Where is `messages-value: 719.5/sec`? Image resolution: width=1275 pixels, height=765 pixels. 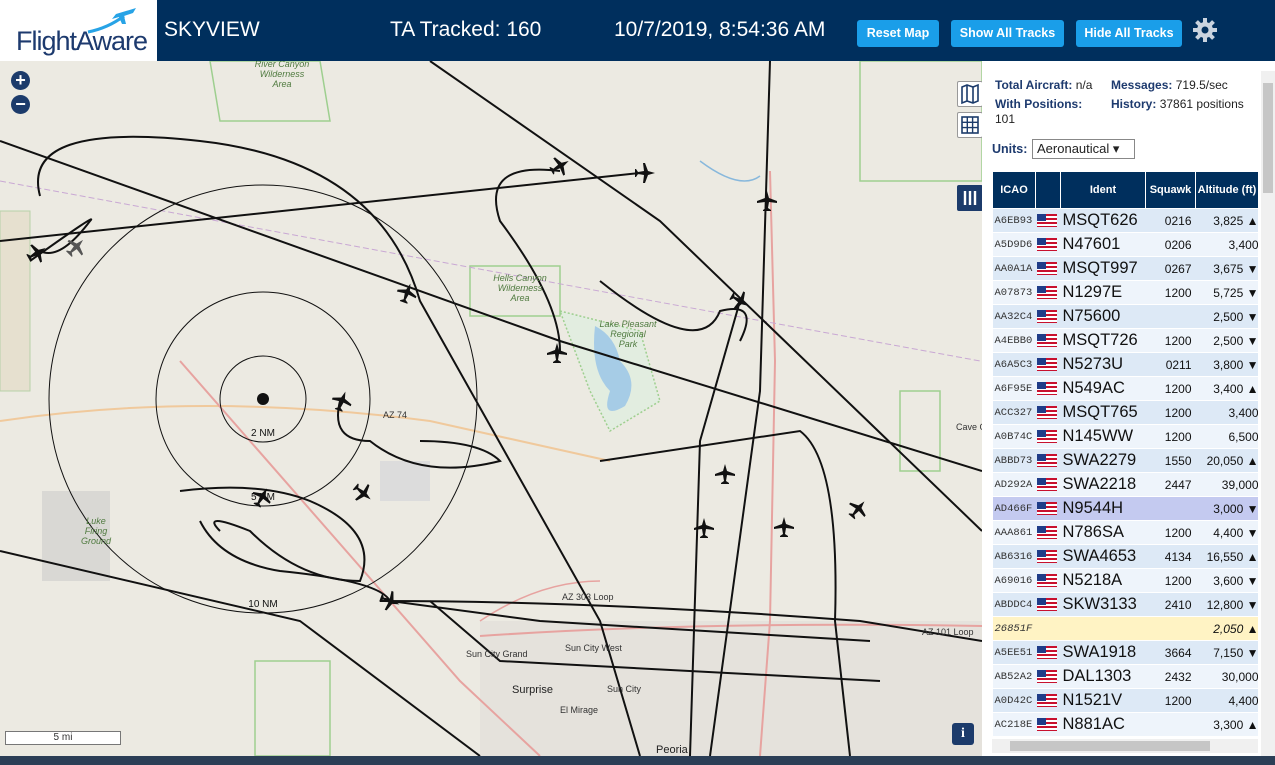
messages-value: 719.5/sec is located at coordinates (1201, 85).